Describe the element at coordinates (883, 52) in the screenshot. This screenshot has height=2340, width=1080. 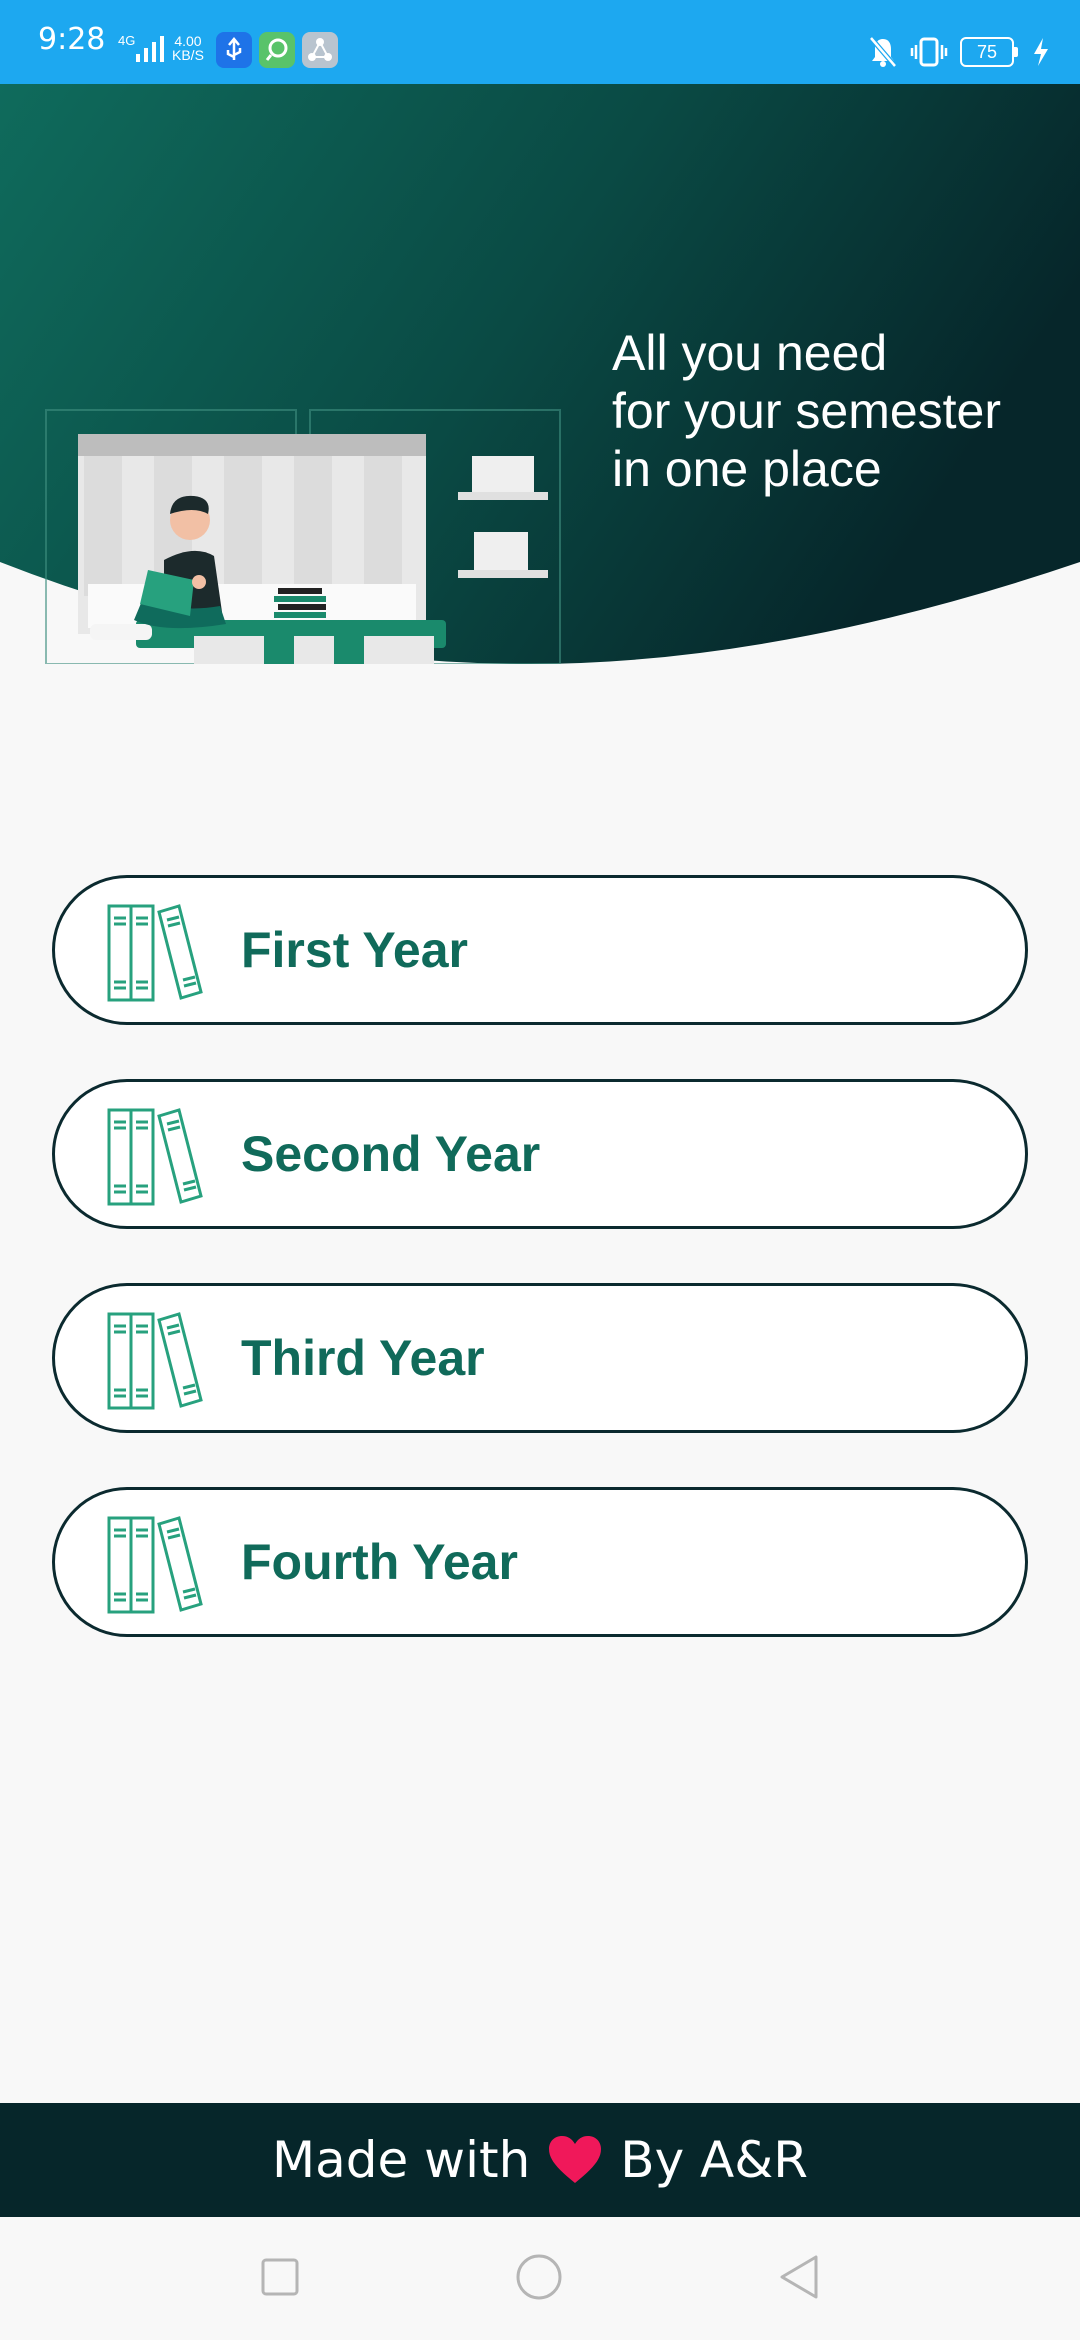
I see `bell-muted-icon` at that location.